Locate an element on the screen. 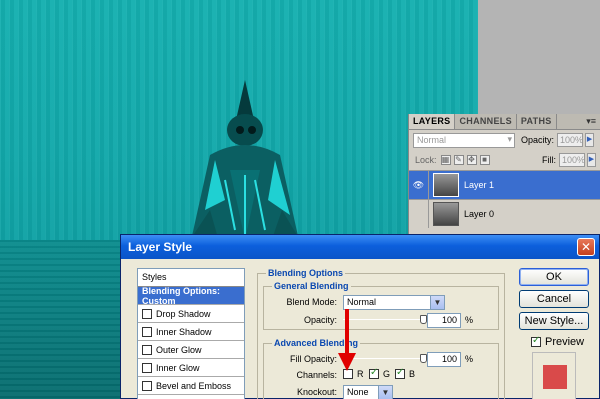 This screenshot has height=399, width=600. preview-toggle: Preview is located at coordinates (558, 341).